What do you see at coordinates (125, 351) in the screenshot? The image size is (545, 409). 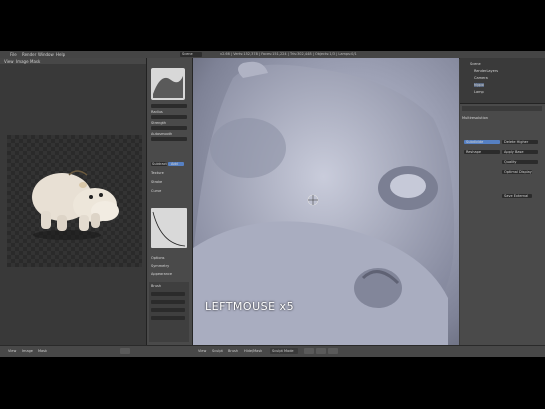 I see `image-browse-button` at bounding box center [125, 351].